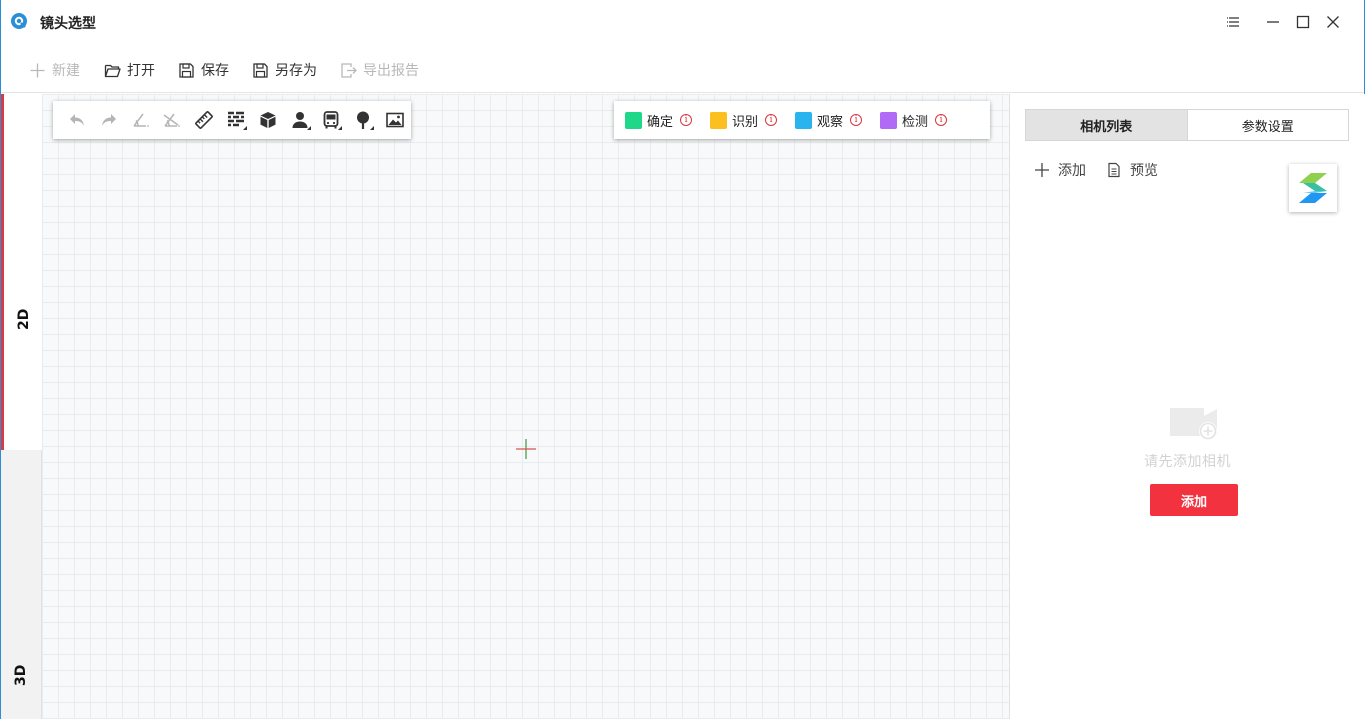  What do you see at coordinates (296, 71) in the screenshot?
I see `save-as-label: 另存为` at bounding box center [296, 71].